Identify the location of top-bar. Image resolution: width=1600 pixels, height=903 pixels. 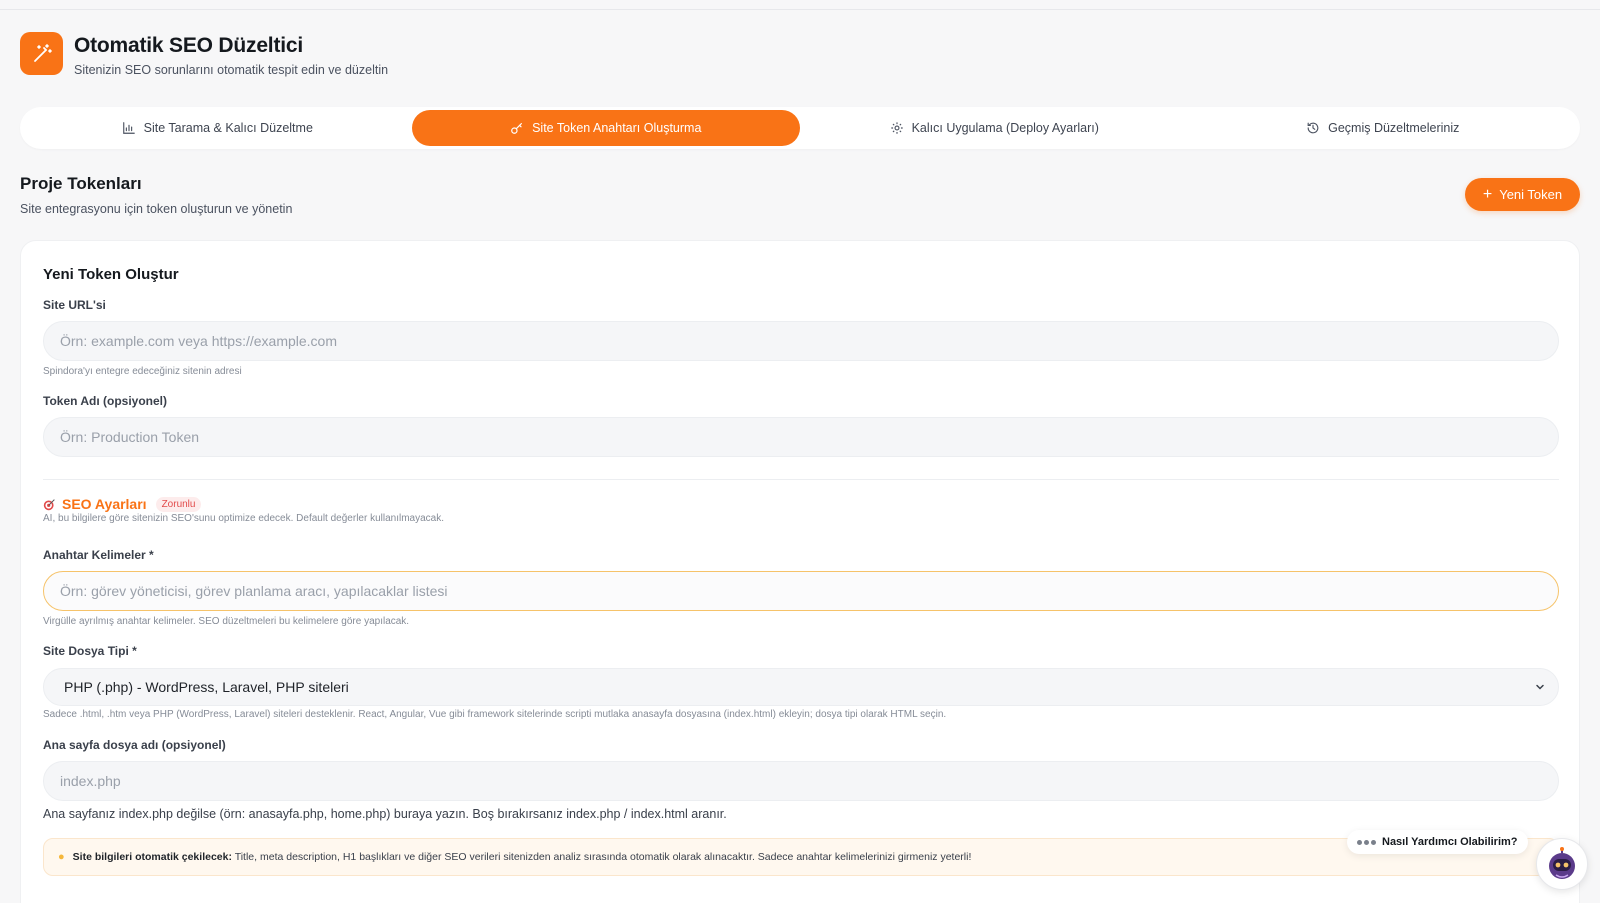
(800, 5).